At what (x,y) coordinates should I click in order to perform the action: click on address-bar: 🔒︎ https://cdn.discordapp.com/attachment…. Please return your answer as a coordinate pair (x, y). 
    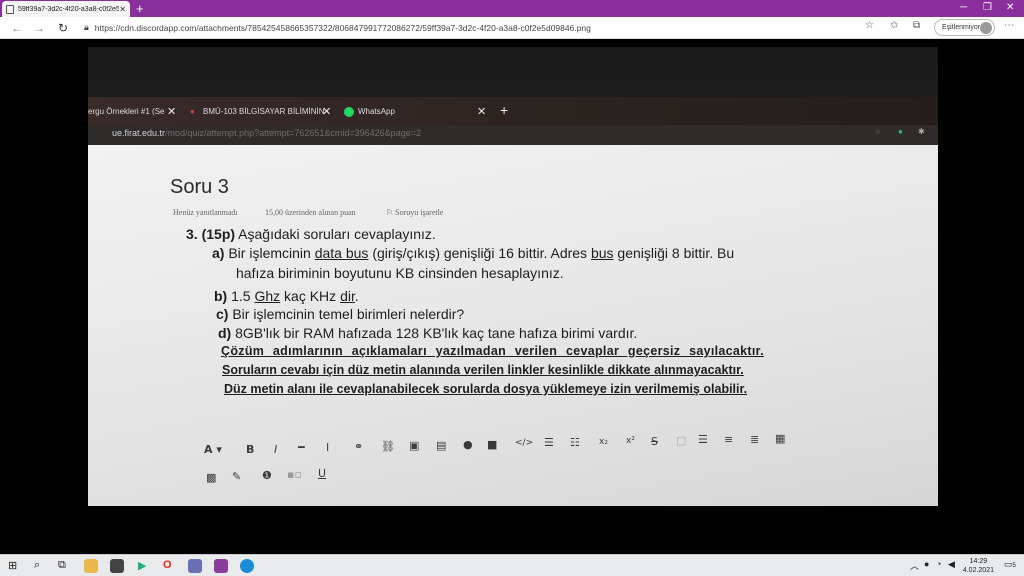
    Looking at the image, I should click on (337, 27).